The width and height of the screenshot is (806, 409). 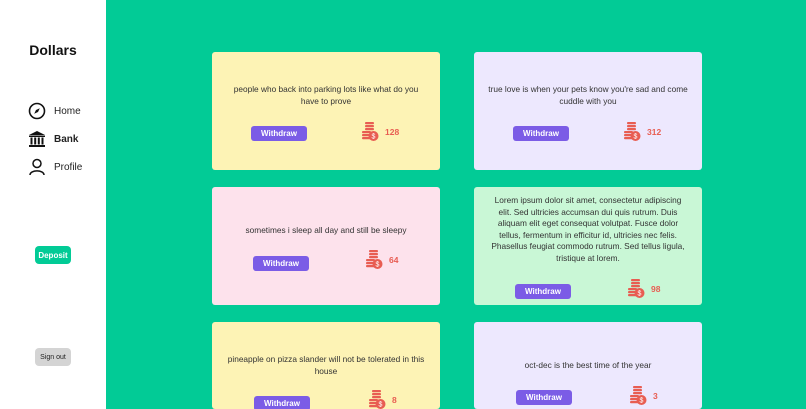 I want to click on coin-count: 312, so click(x=654, y=132).